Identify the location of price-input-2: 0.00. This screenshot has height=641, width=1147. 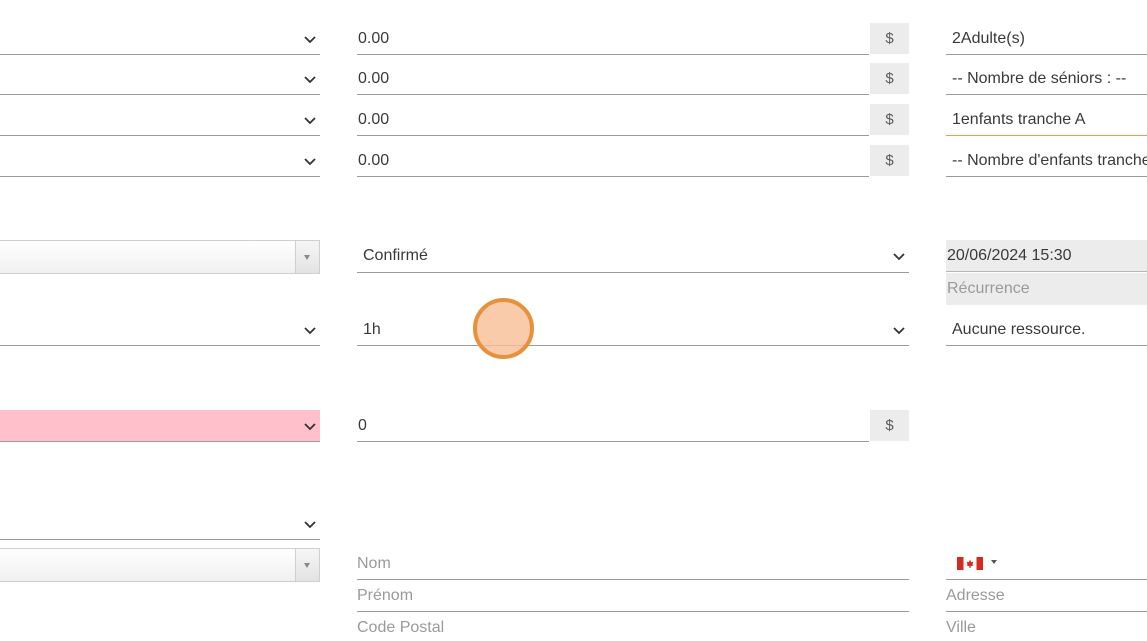
(613, 79).